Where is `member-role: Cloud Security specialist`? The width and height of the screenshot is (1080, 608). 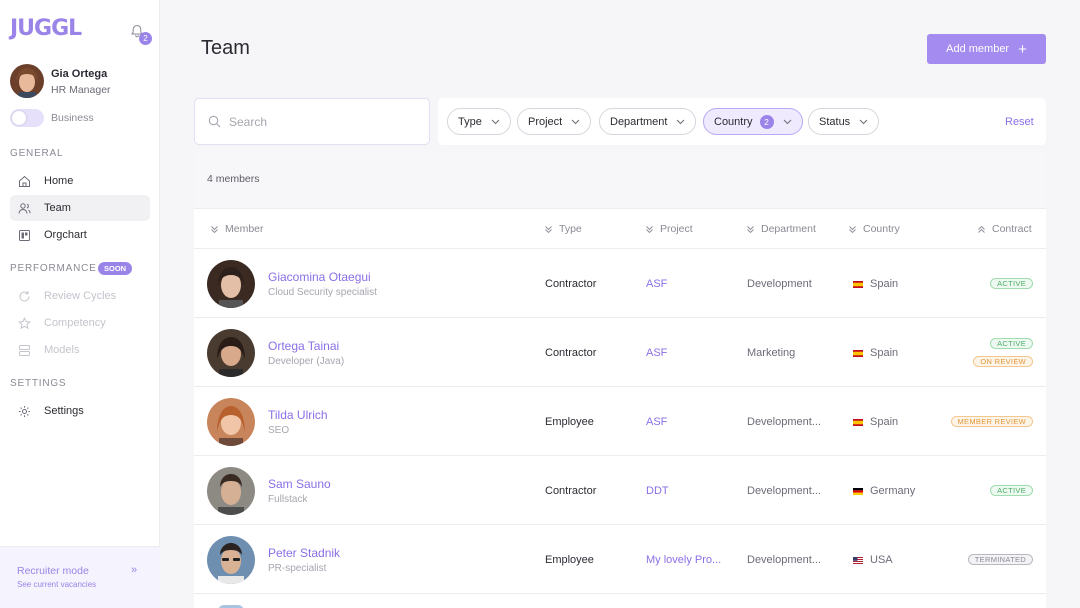 member-role: Cloud Security specialist is located at coordinates (322, 292).